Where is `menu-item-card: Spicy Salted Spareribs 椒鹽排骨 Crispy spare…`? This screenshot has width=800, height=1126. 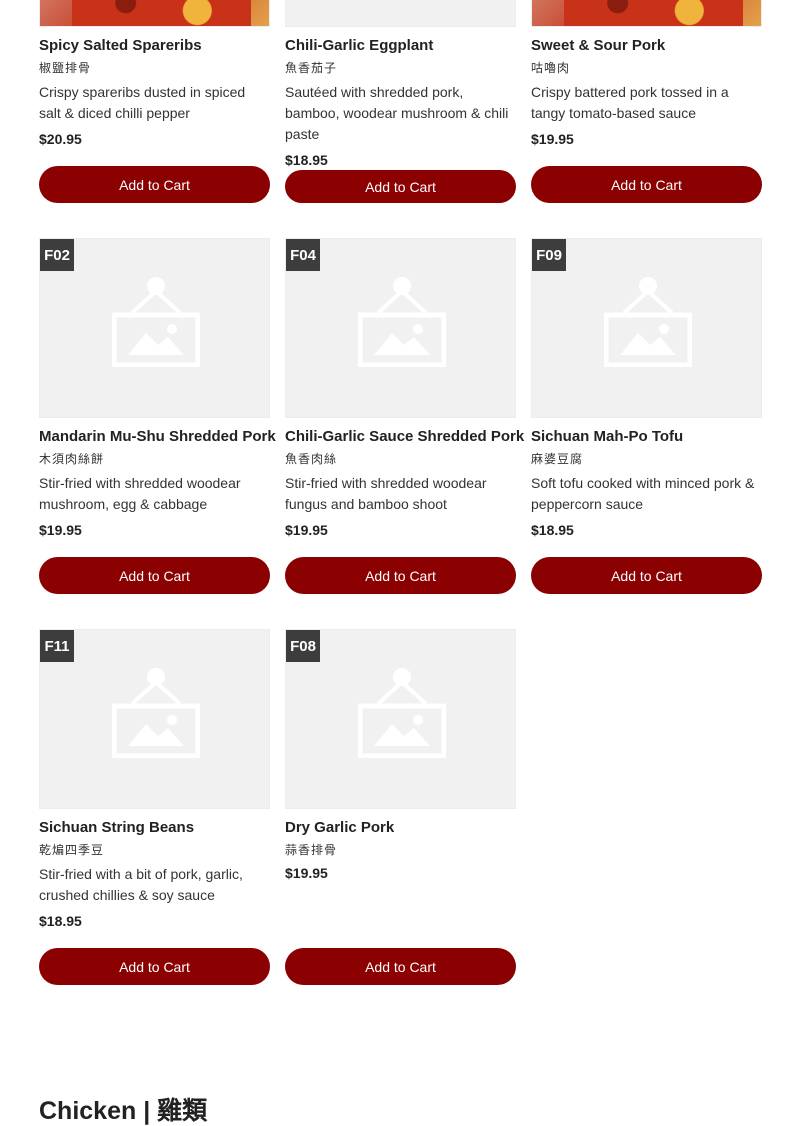
menu-item-card: Spicy Salted Spareribs 椒鹽排骨 Crispy spare… is located at coordinates (154, 101).